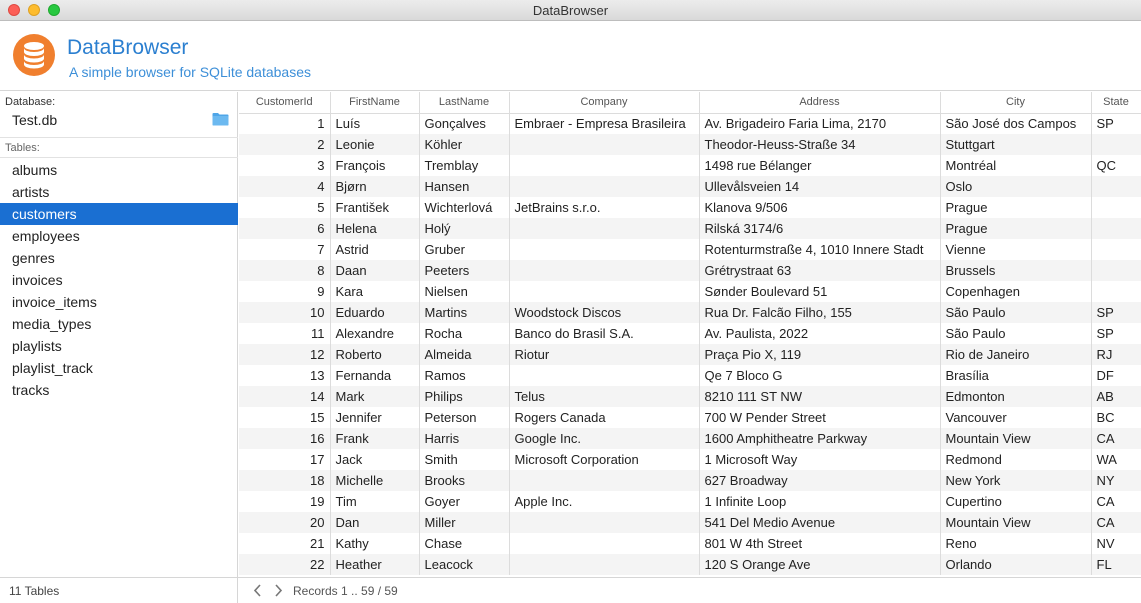 The width and height of the screenshot is (1141, 603). What do you see at coordinates (190, 72) in the screenshot?
I see `app-tagline: A simple browser for SQLite databases` at bounding box center [190, 72].